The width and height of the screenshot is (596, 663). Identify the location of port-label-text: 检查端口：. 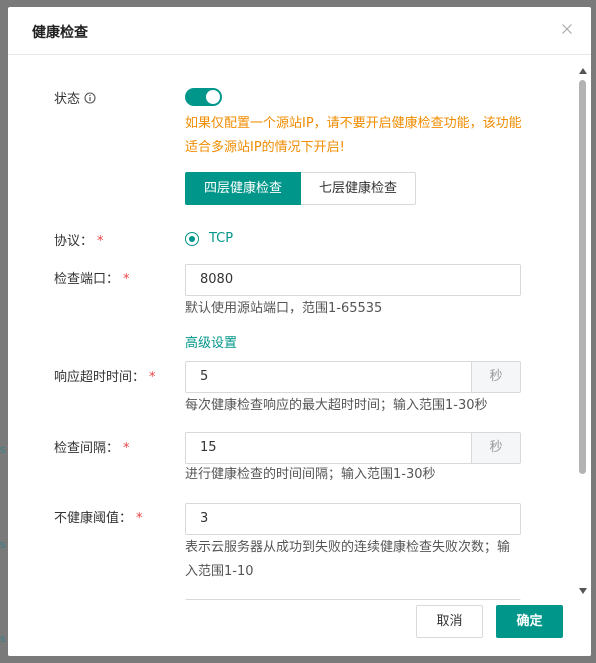
(87, 279).